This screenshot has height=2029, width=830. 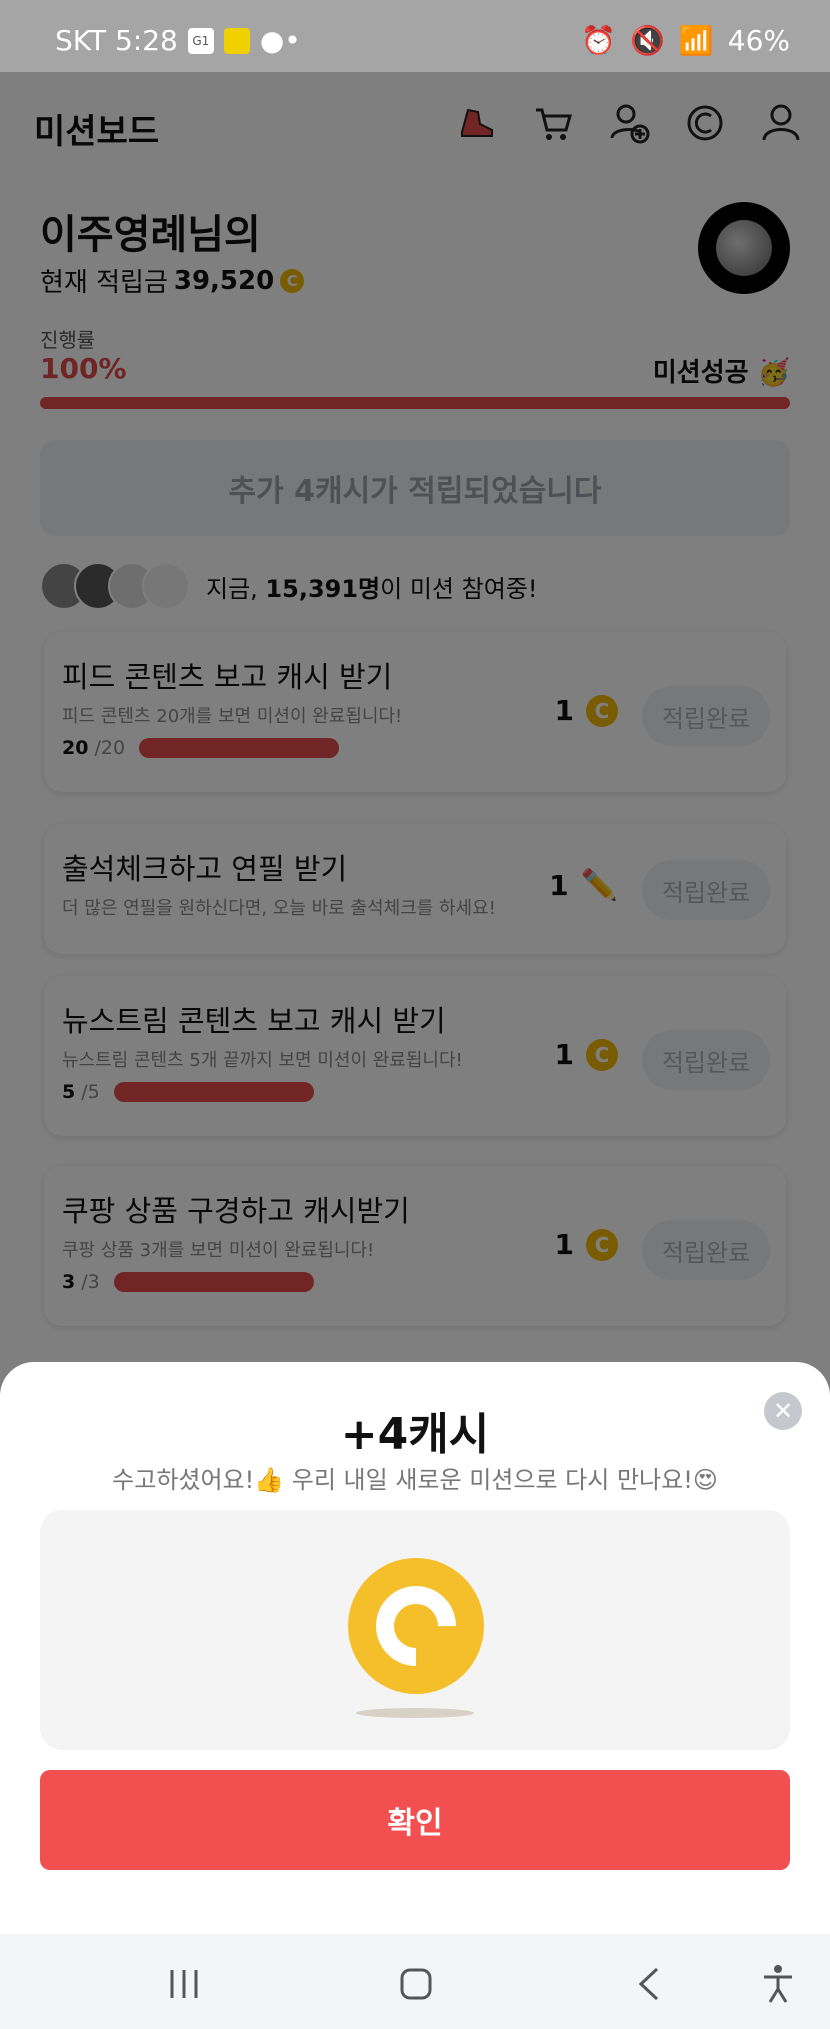 I want to click on system-nav-bar, so click(x=415, y=1981).